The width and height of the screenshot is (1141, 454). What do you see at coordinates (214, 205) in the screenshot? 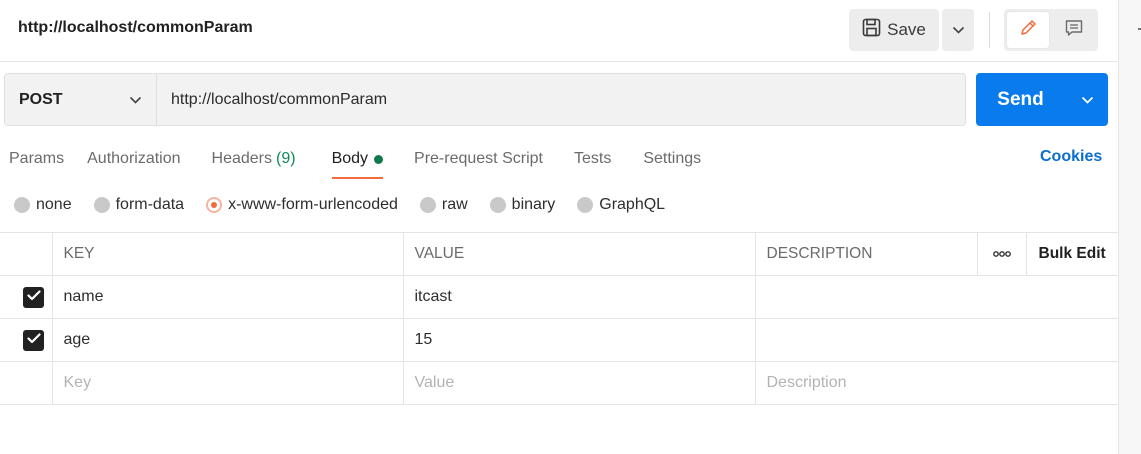
I see `radio-selected-icon` at bounding box center [214, 205].